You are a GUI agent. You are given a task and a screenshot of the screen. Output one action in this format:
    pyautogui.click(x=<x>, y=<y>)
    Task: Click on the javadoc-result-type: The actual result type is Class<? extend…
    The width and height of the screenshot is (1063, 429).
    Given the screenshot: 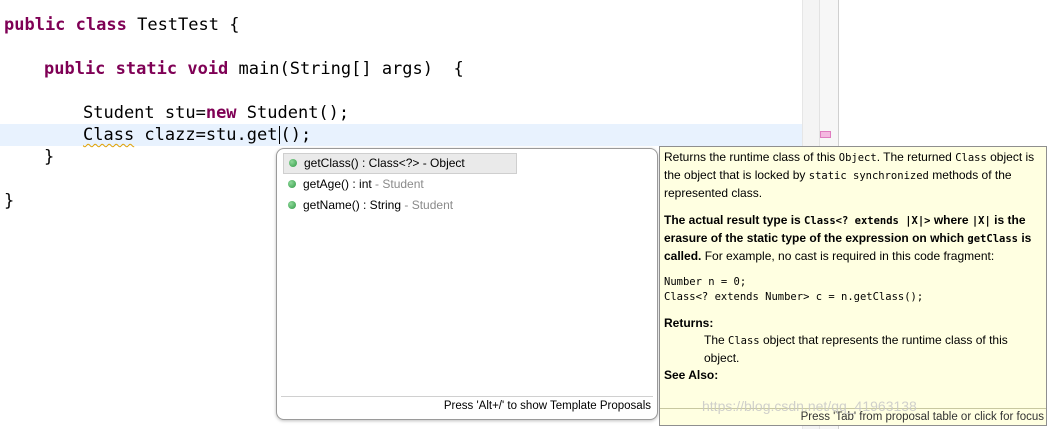 What is the action you would take?
    pyautogui.click(x=848, y=238)
    